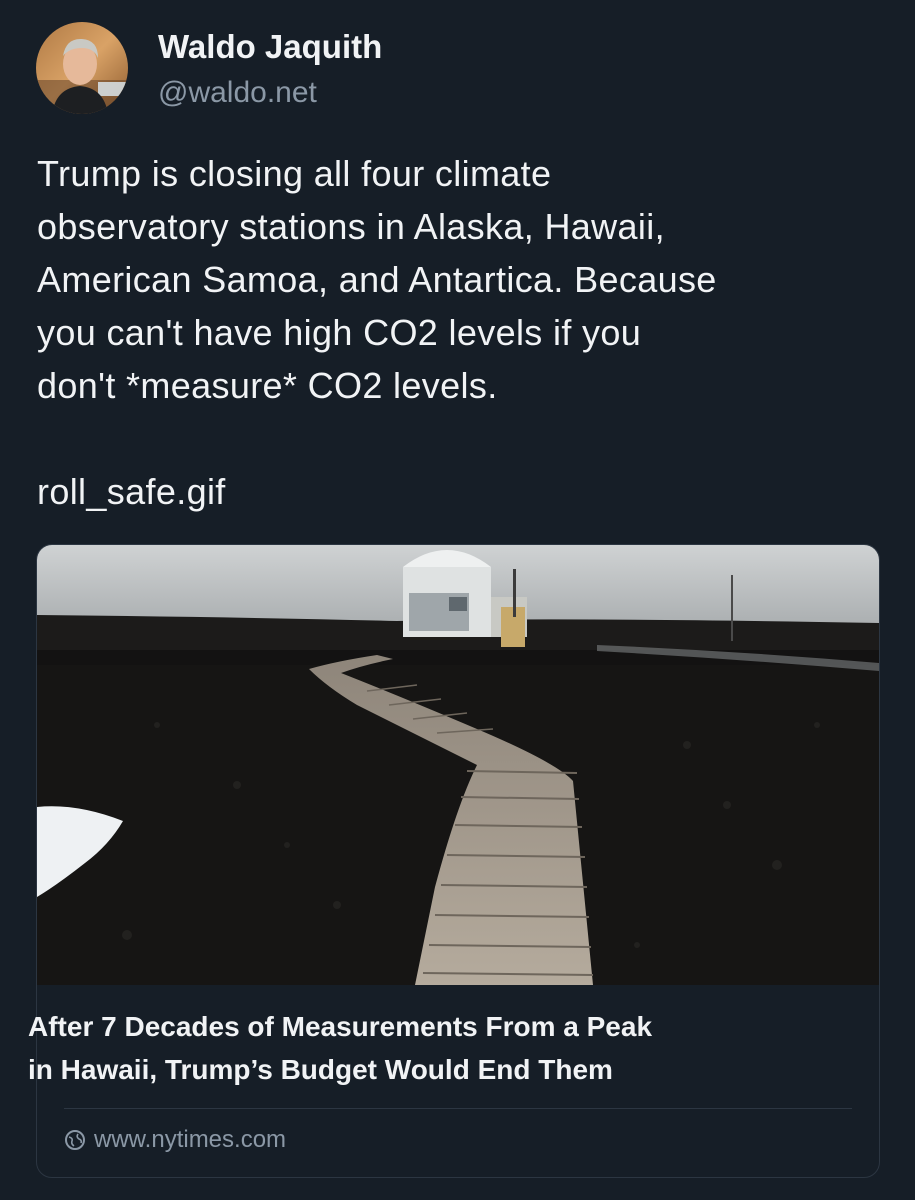 Image resolution: width=915 pixels, height=1200 pixels. Describe the element at coordinates (294, 173) in the screenshot. I see `post-text-line: Trump is closing all four climate` at that location.